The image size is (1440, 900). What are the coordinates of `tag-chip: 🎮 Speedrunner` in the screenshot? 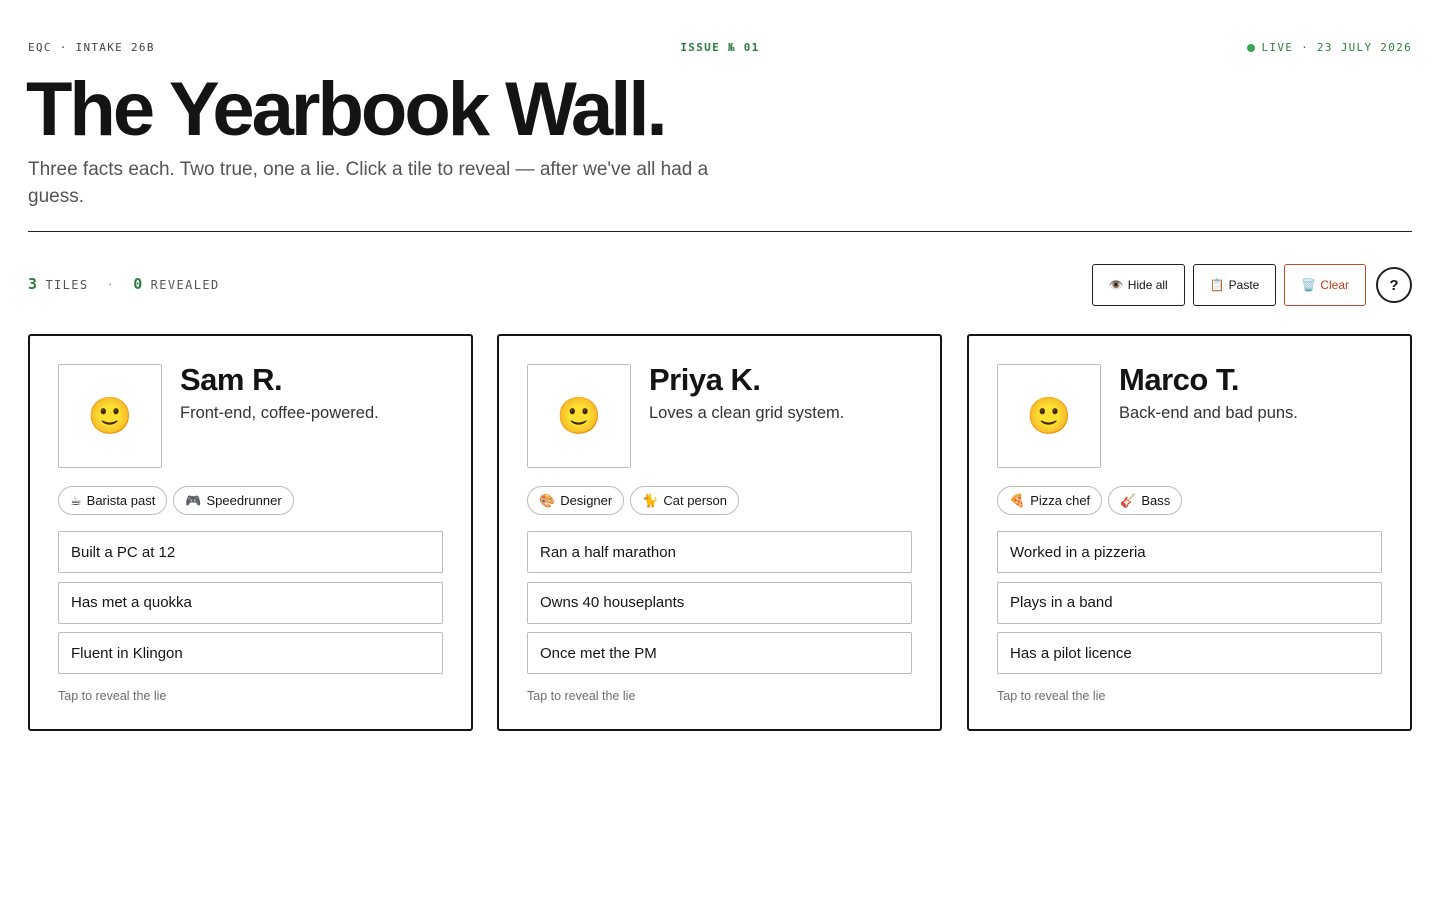 It's located at (233, 500).